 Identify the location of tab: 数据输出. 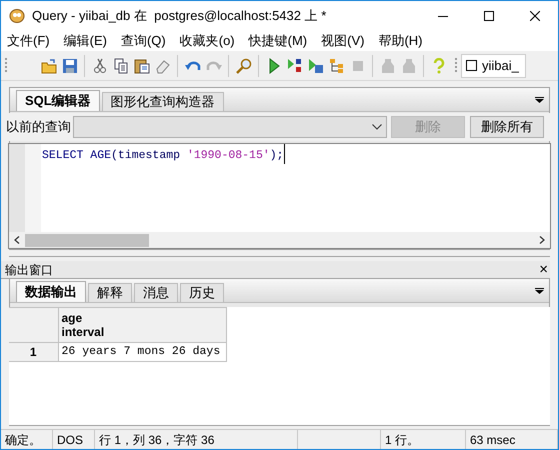
(51, 291).